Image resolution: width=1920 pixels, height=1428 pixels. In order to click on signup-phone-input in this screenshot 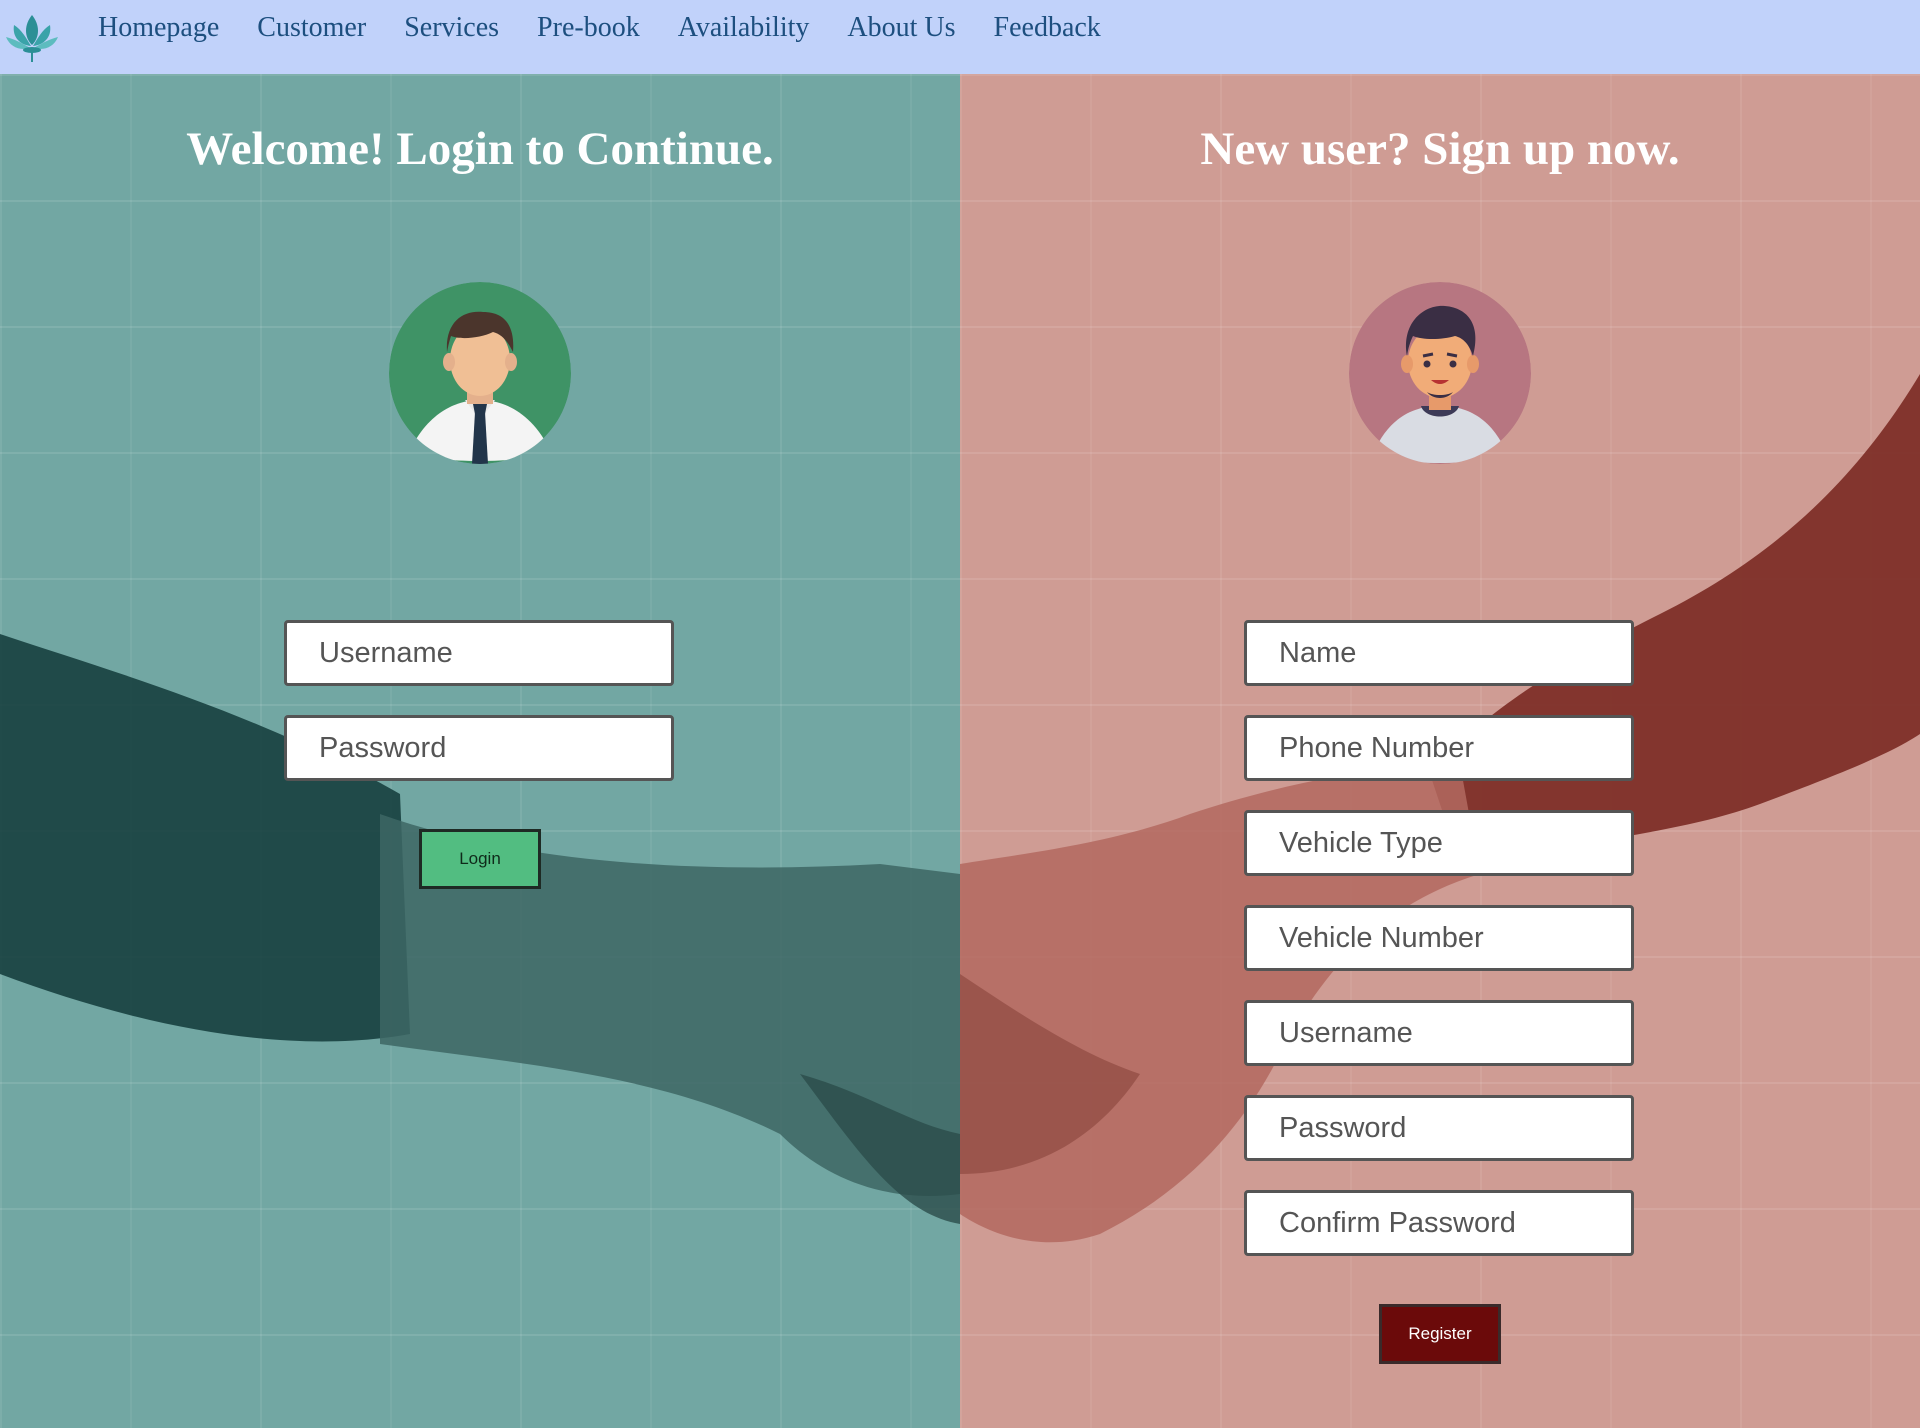, I will do `click(1439, 748)`.